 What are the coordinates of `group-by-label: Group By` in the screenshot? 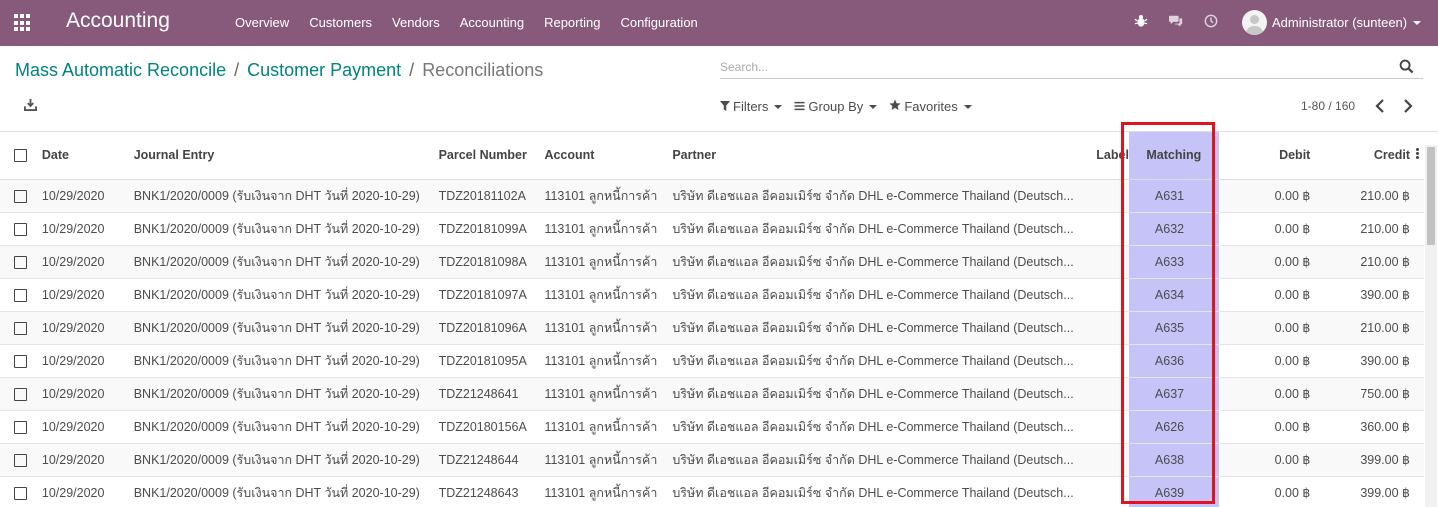 It's located at (836, 106).